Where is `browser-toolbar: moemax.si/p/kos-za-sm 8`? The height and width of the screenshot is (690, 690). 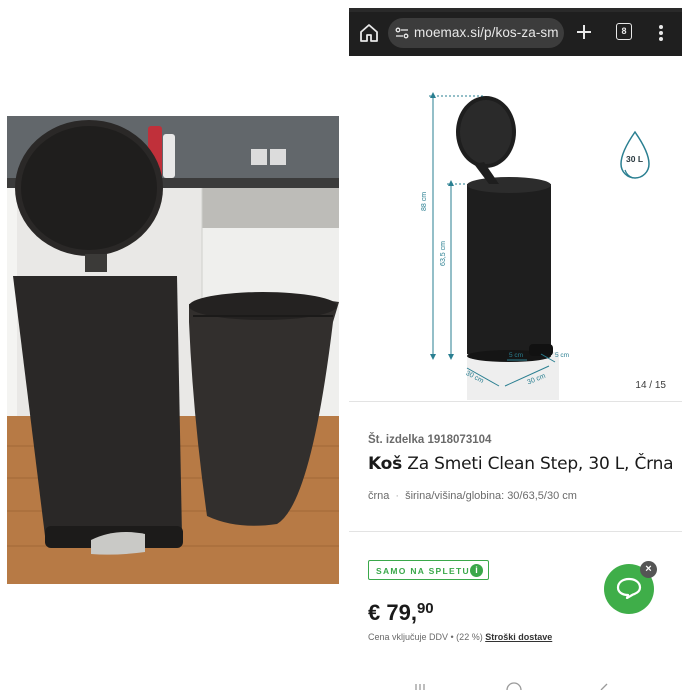
browser-toolbar: moemax.si/p/kos-za-sm 8 is located at coordinates (515, 32).